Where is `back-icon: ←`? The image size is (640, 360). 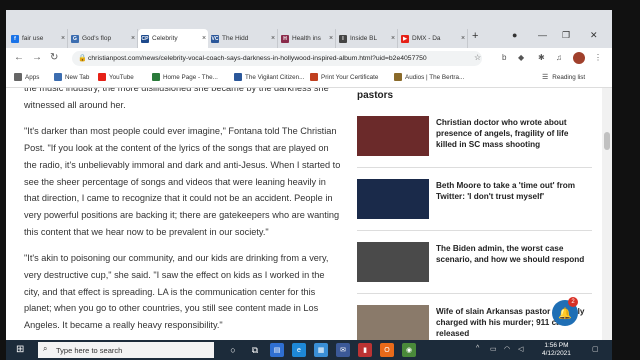 back-icon: ← is located at coordinates (19, 57).